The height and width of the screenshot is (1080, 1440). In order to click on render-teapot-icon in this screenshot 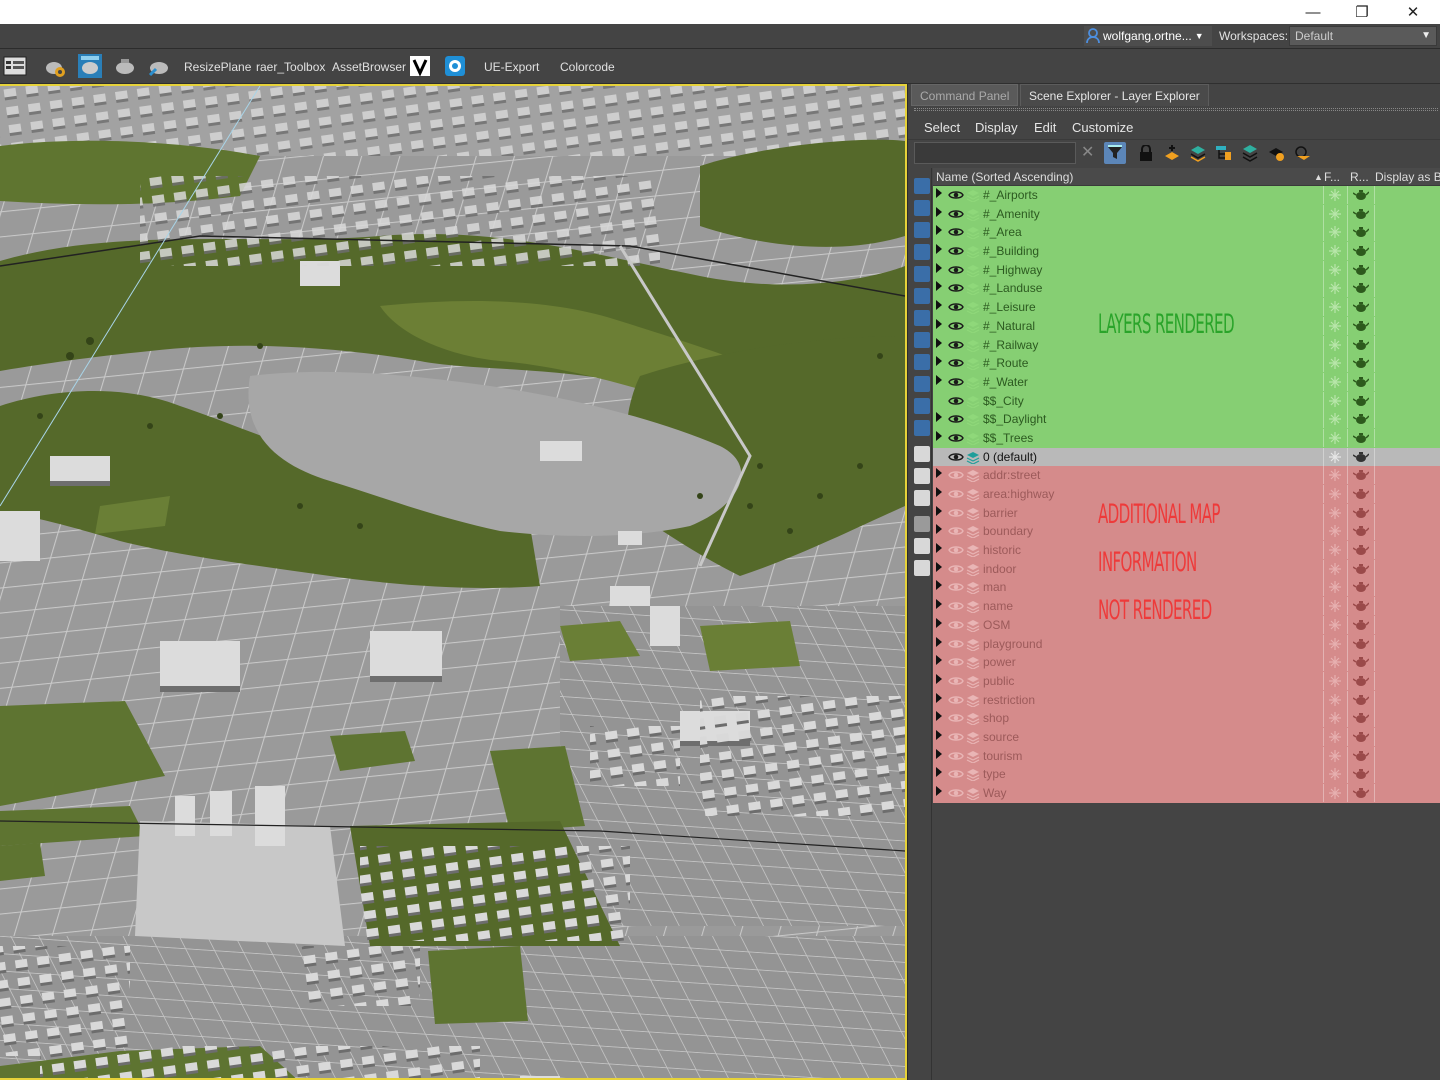, I will do `click(125, 66)`.